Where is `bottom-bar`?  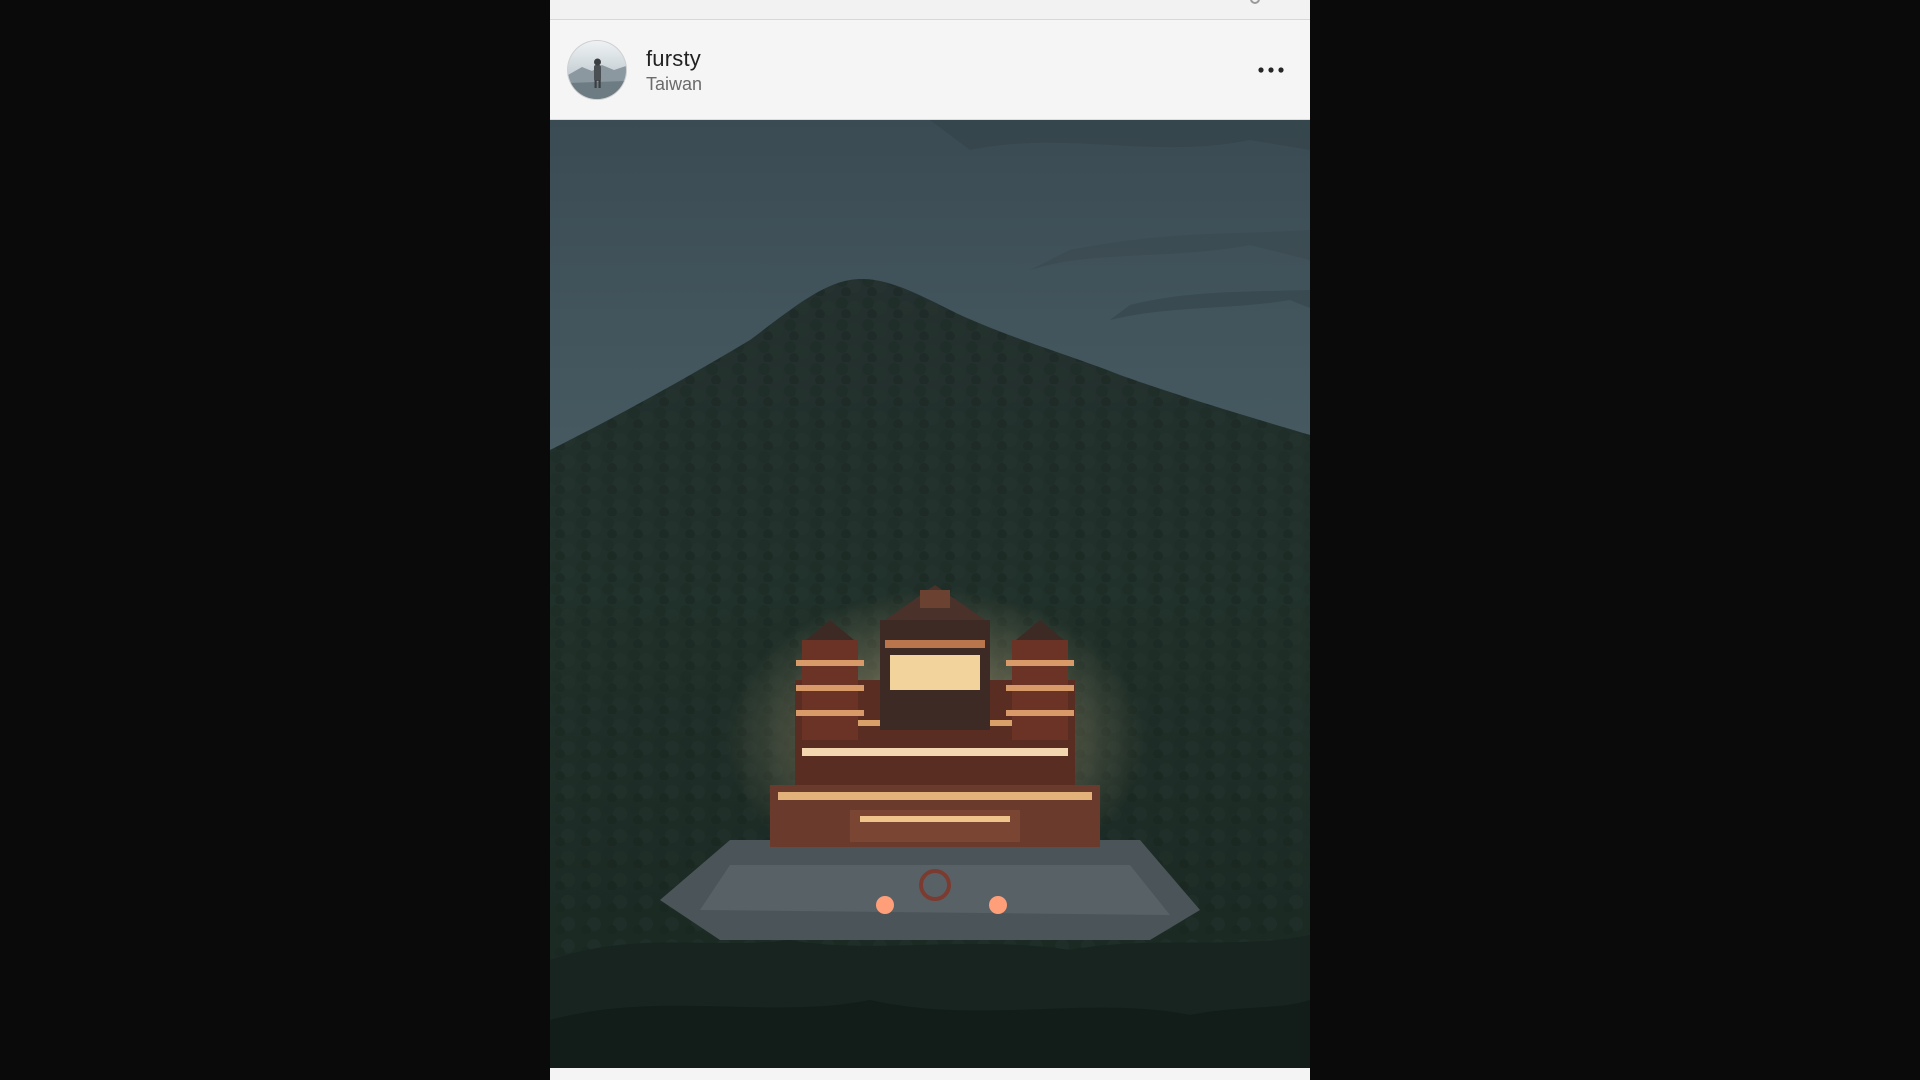
bottom-bar is located at coordinates (930, 1074).